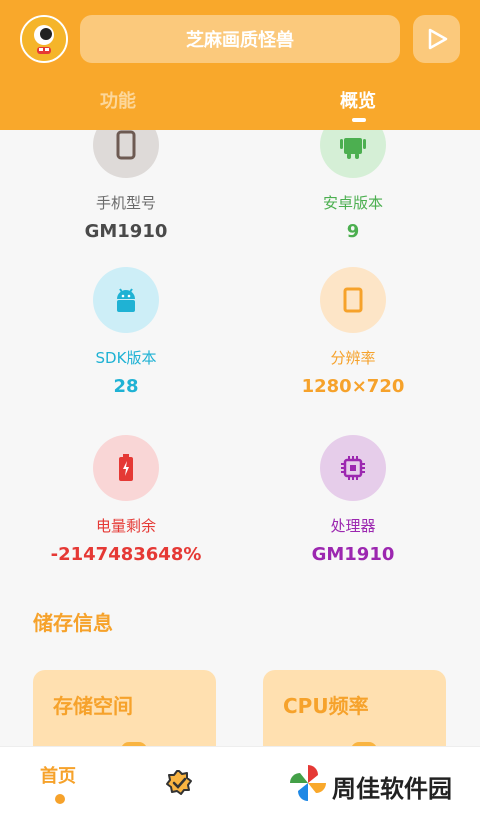 The width and height of the screenshot is (480, 821). Describe the element at coordinates (353, 186) in the screenshot. I see `info-android-version: 安卓版本 9` at that location.